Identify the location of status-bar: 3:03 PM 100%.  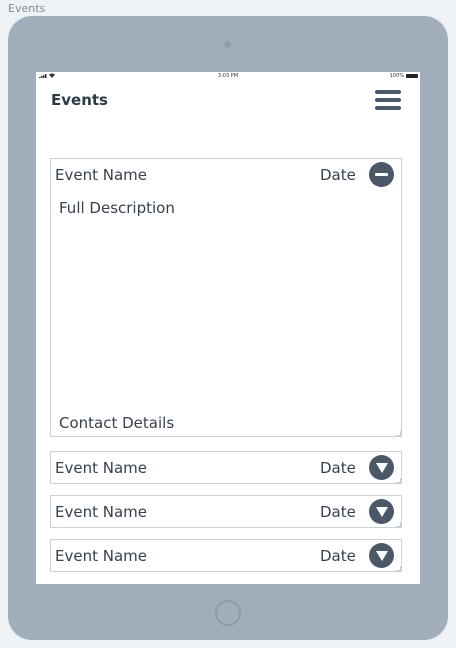
(228, 76).